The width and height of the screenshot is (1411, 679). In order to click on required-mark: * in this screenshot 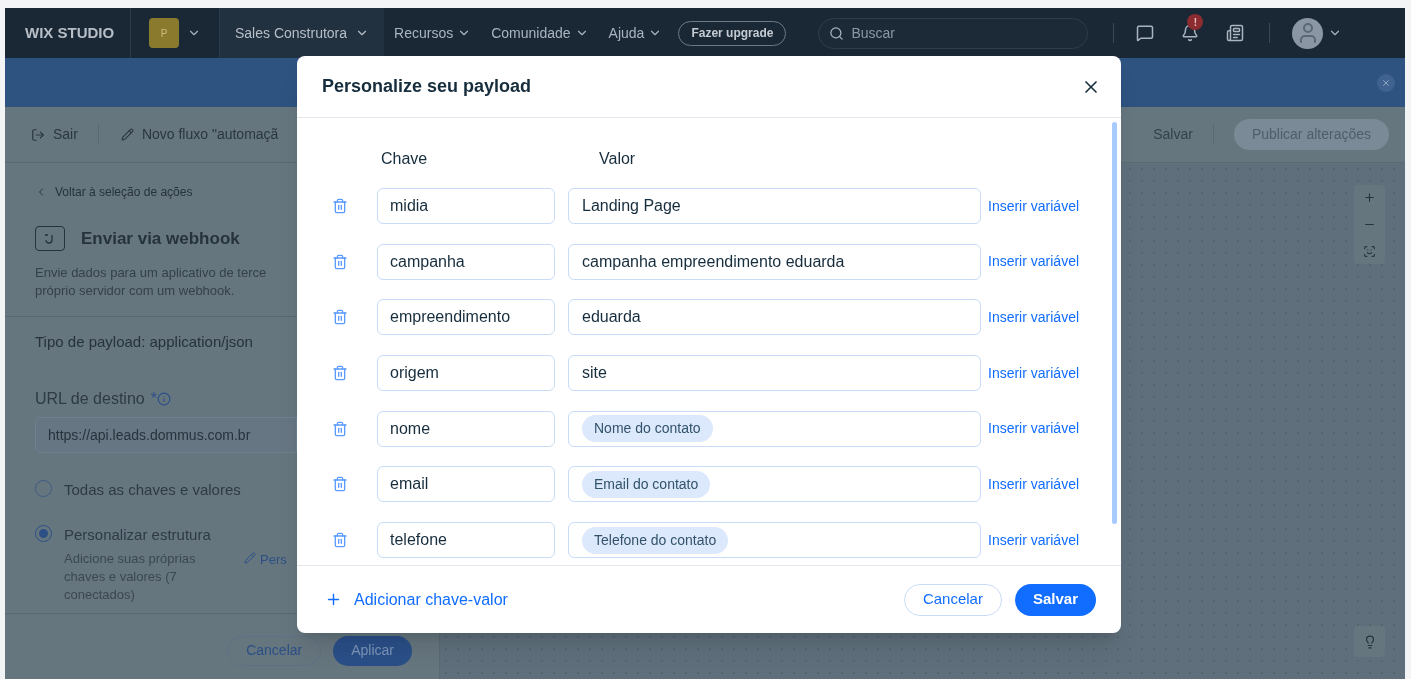, I will do `click(153, 399)`.